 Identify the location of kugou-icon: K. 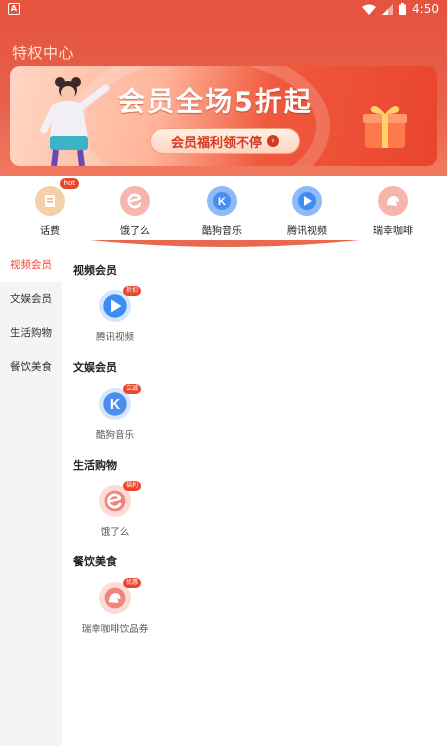
(222, 201).